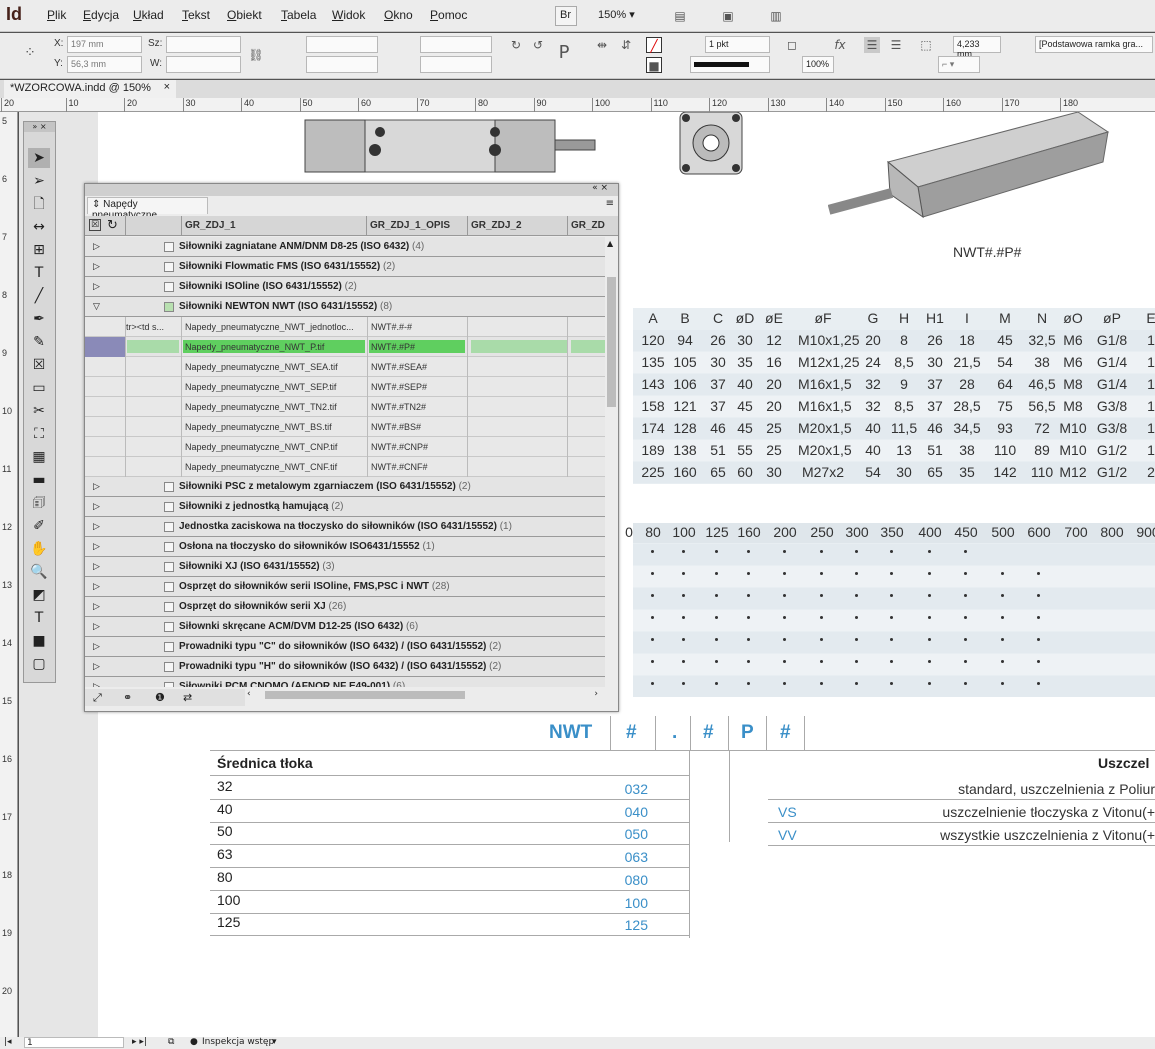 The width and height of the screenshot is (1155, 1049). What do you see at coordinates (505, 152) in the screenshot?
I see `cylinder-drawing` at bounding box center [505, 152].